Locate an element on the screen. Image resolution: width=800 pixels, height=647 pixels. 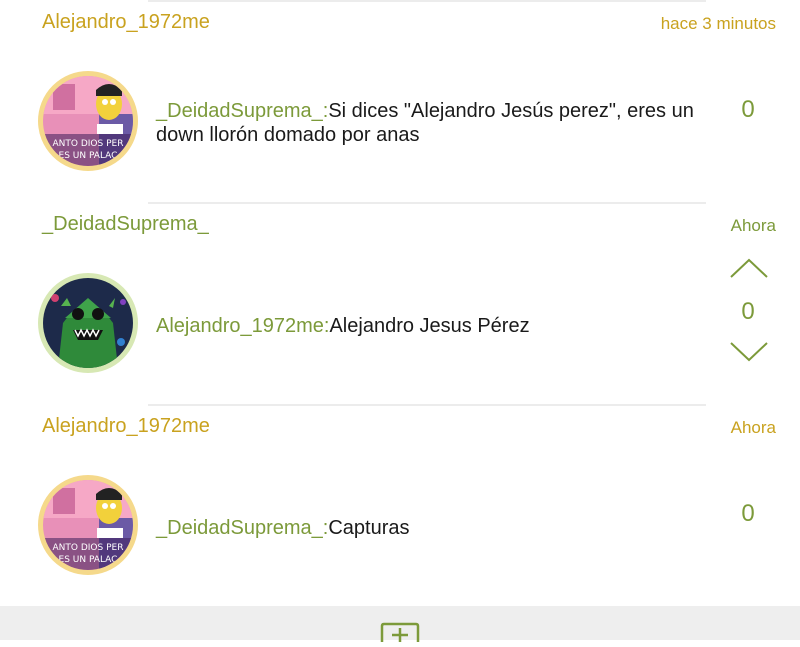
user-avatar is located at coordinates (88, 323).